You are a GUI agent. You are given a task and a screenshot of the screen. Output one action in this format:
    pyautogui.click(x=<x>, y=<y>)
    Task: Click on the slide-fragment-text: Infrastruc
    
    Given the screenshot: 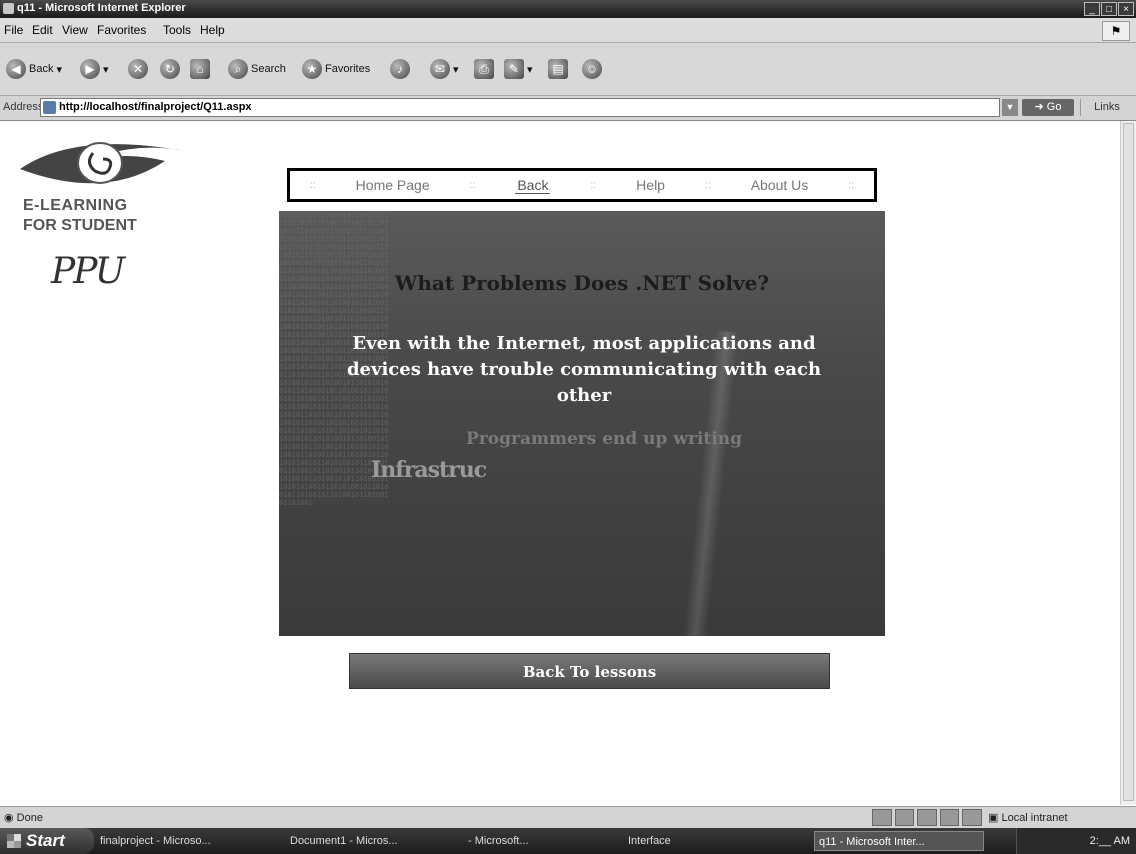 What is the action you would take?
    pyautogui.click(x=429, y=470)
    